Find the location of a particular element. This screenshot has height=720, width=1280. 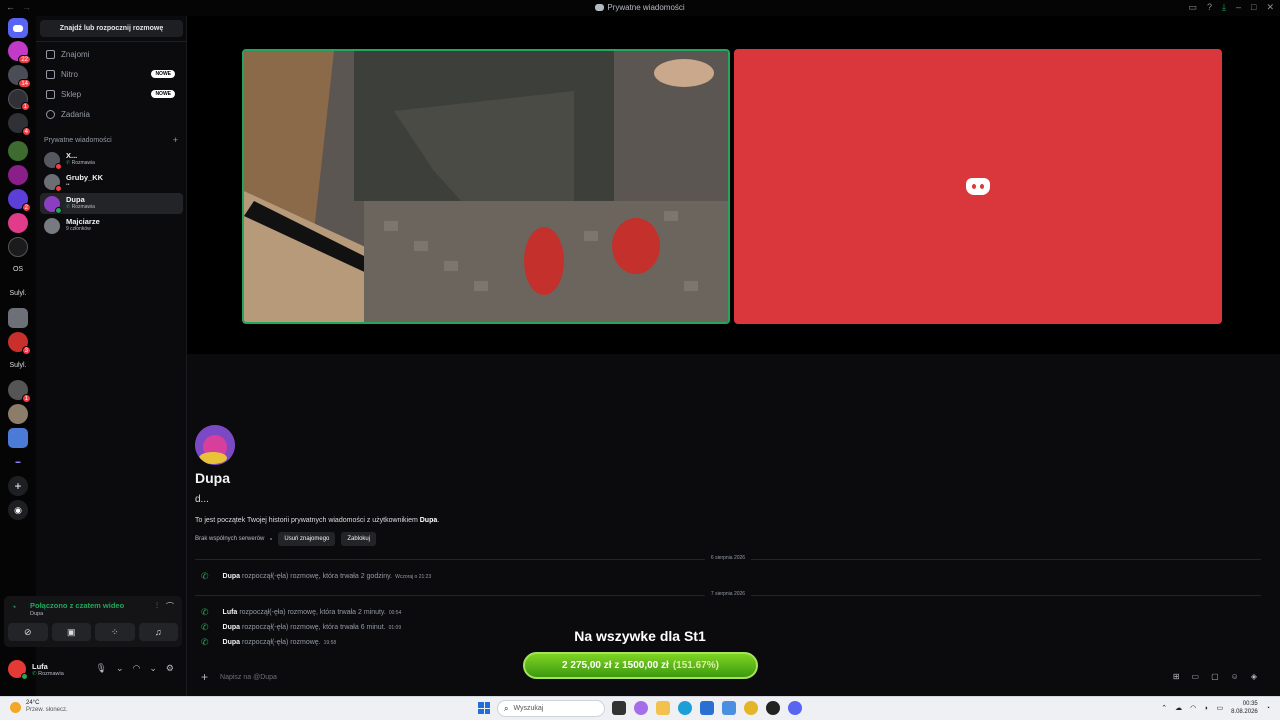

apps-icon: ◈ is located at coordinates (1254, 676).